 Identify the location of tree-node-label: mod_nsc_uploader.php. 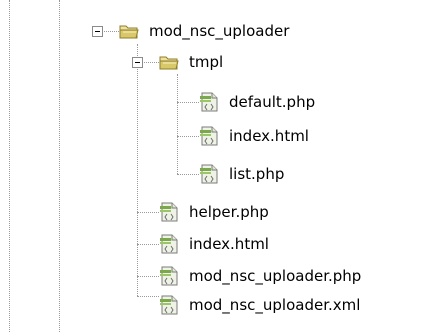
(275, 276).